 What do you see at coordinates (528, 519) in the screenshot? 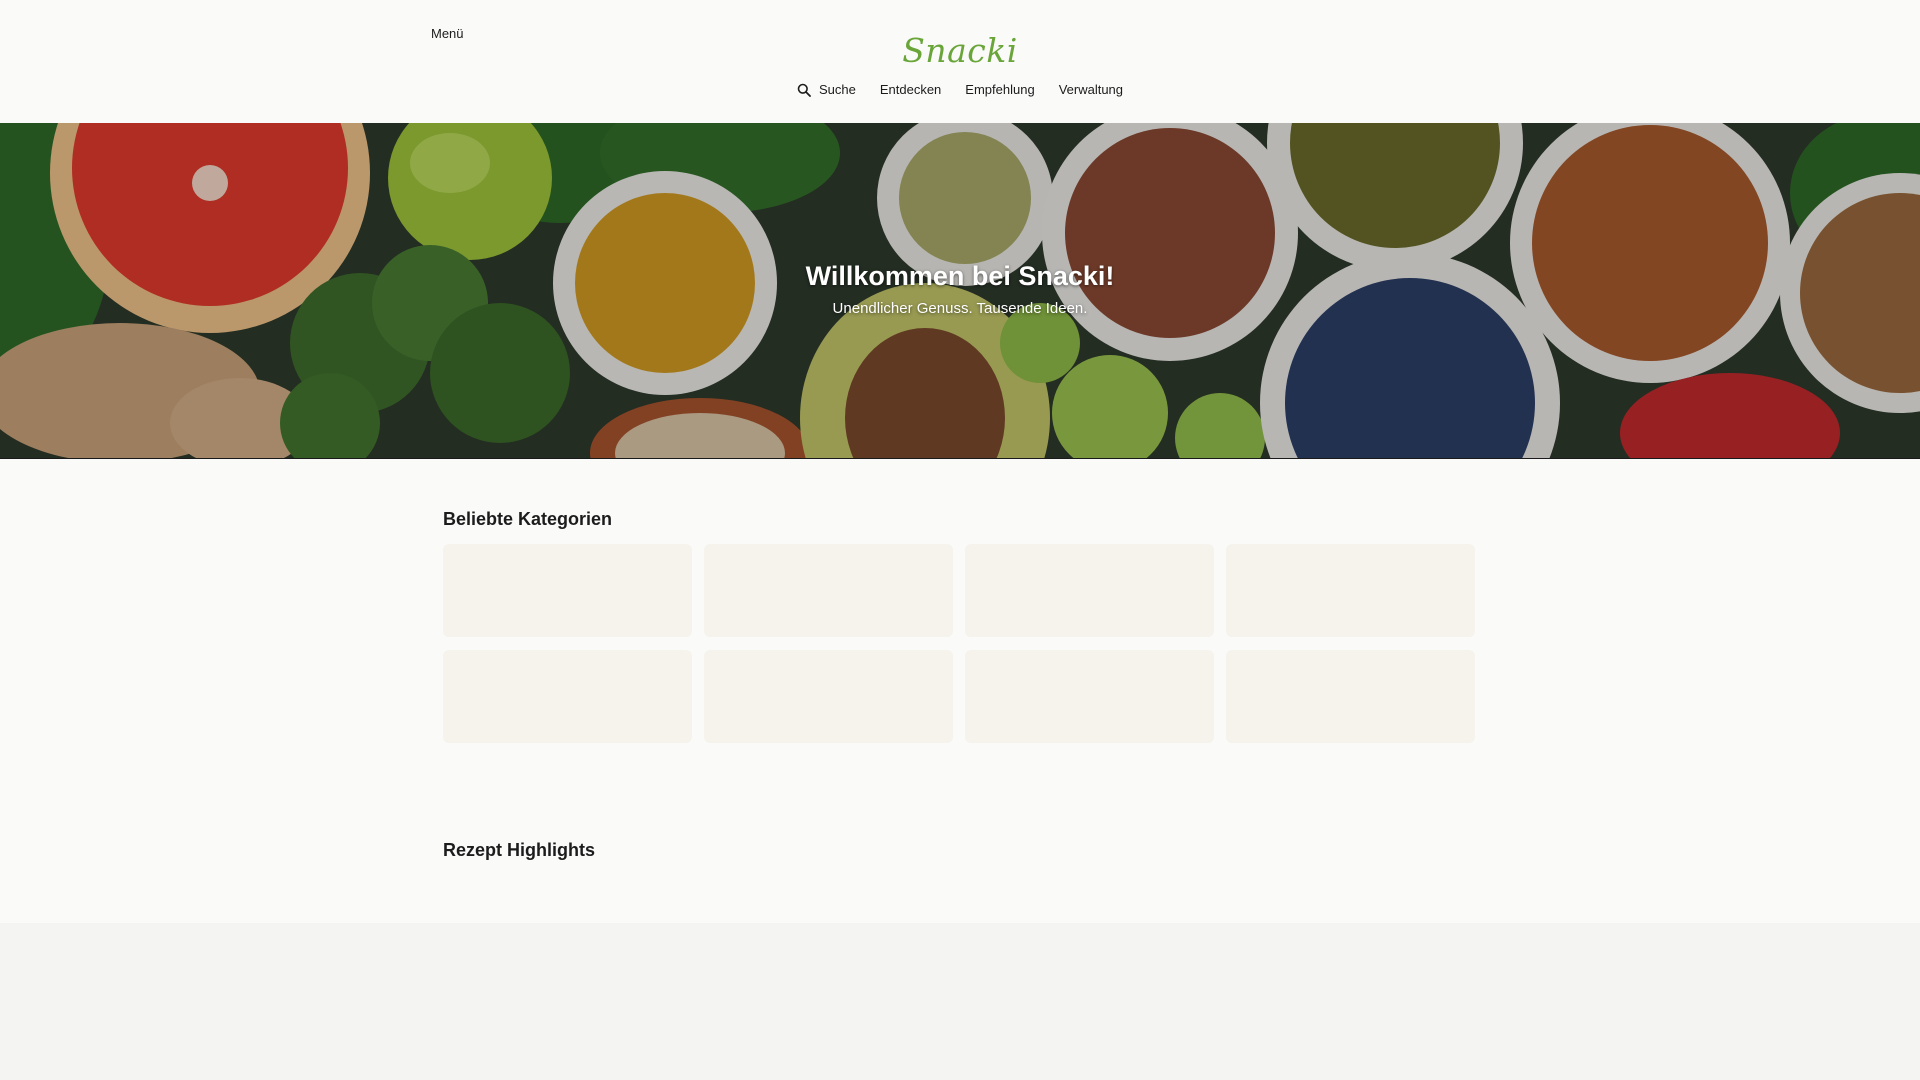
I see `categories-title: Beliebte Kategorien` at bounding box center [528, 519].